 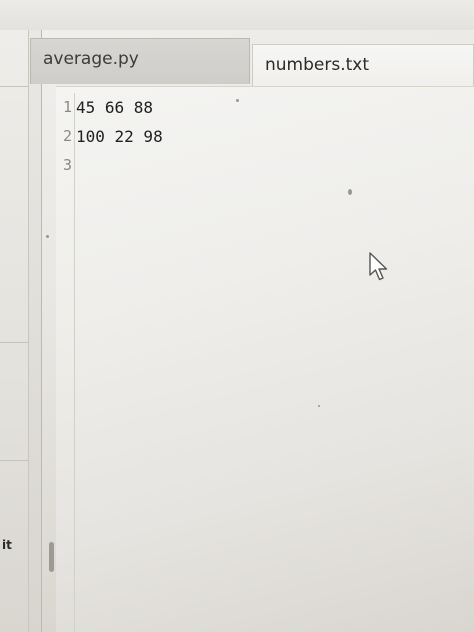 I want to click on window-top-strip, so click(x=237, y=15).